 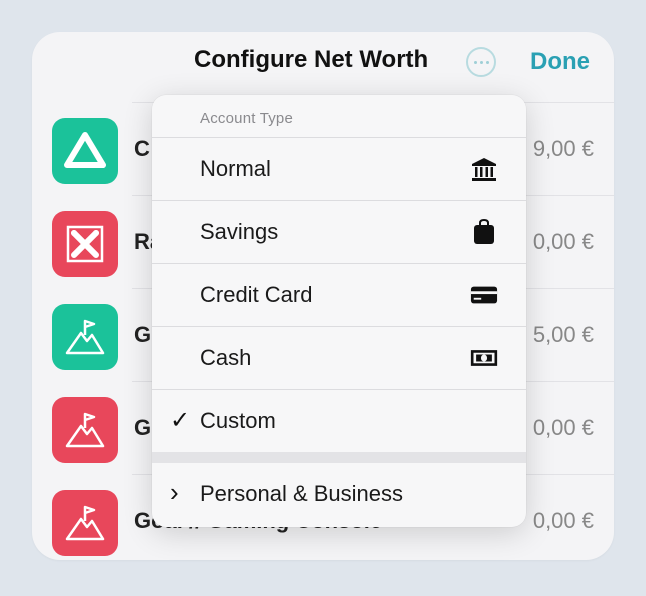 I want to click on account-value: 5,00 €, so click(x=563, y=334).